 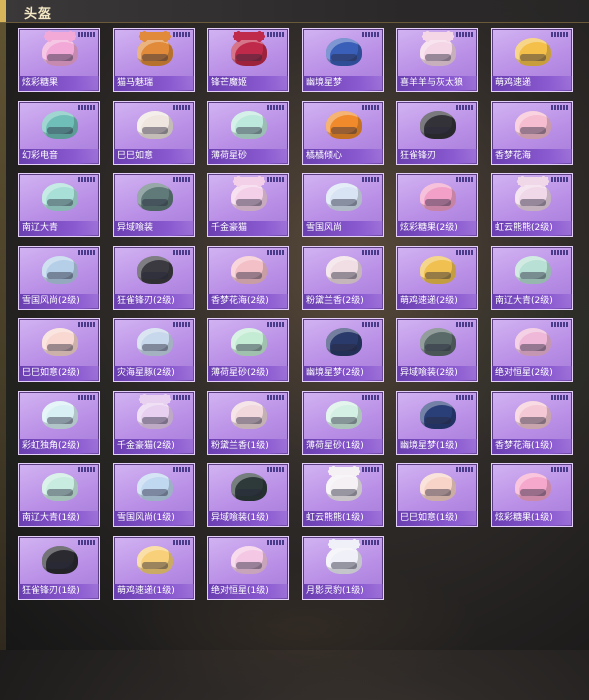 What do you see at coordinates (154, 133) in the screenshot?
I see `helmet-card: 巳巳如意` at bounding box center [154, 133].